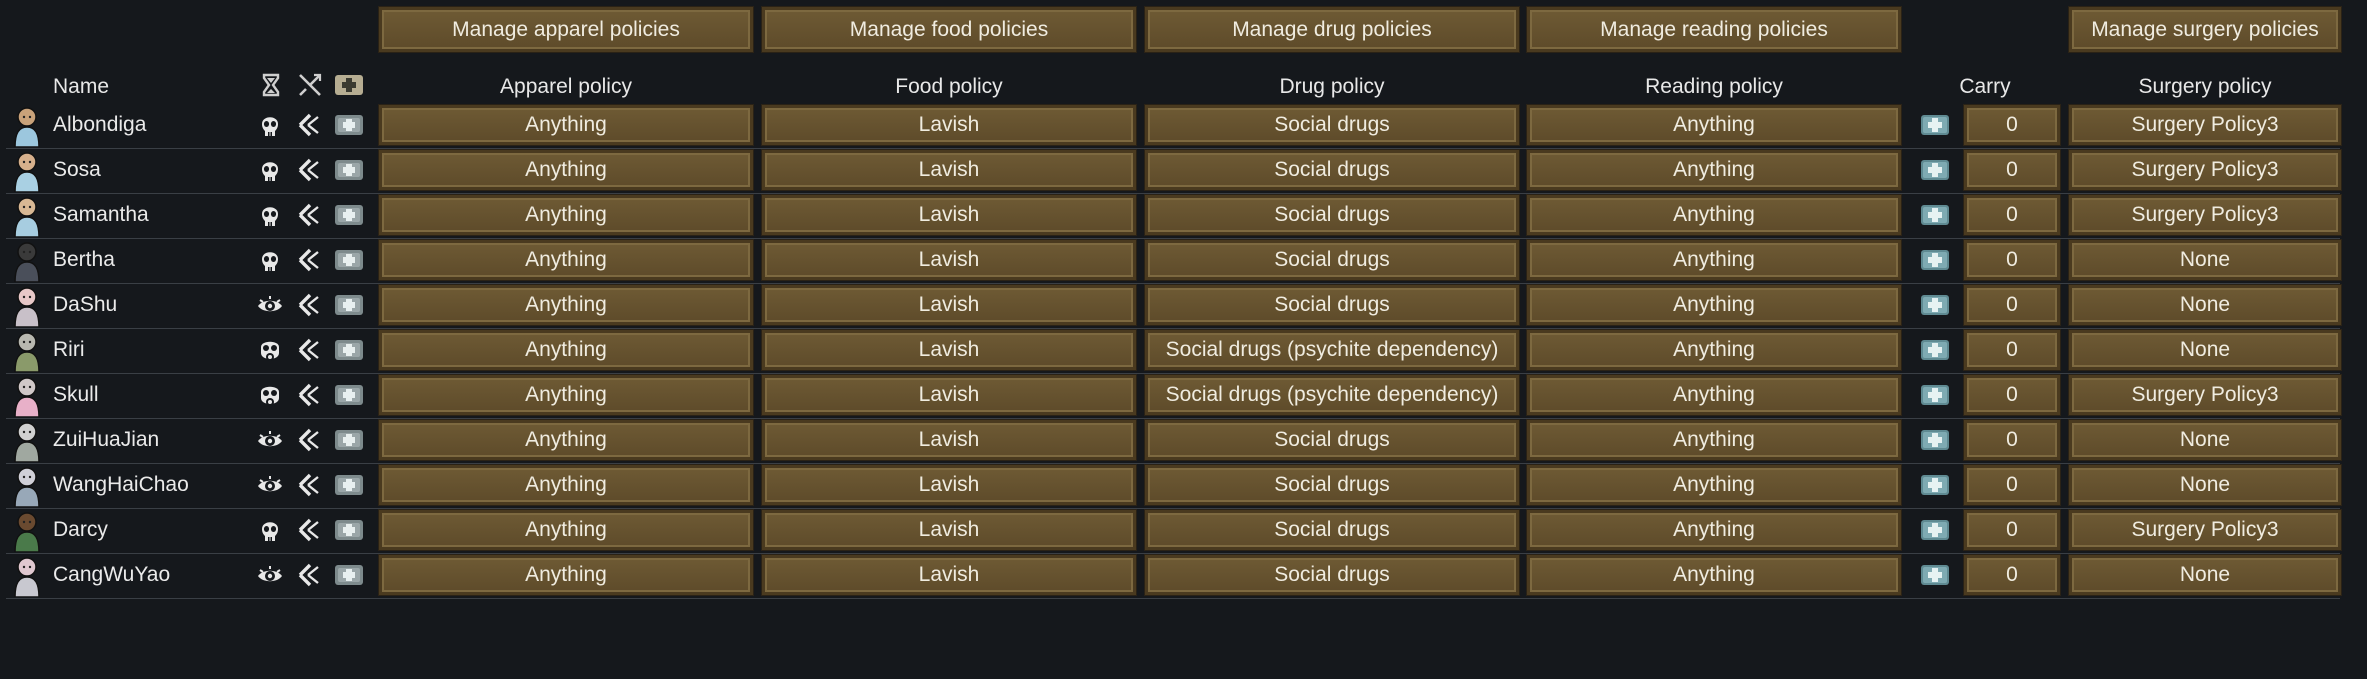 The image size is (2367, 679). What do you see at coordinates (270, 351) in the screenshot?
I see `gasmask-icon` at bounding box center [270, 351].